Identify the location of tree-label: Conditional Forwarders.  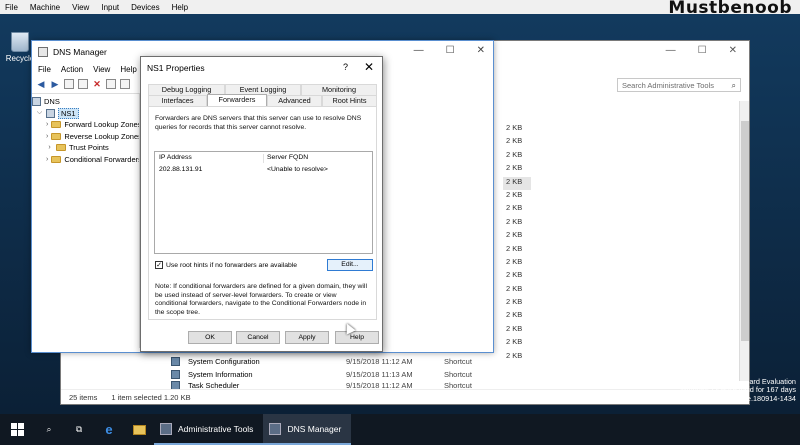
(101, 159).